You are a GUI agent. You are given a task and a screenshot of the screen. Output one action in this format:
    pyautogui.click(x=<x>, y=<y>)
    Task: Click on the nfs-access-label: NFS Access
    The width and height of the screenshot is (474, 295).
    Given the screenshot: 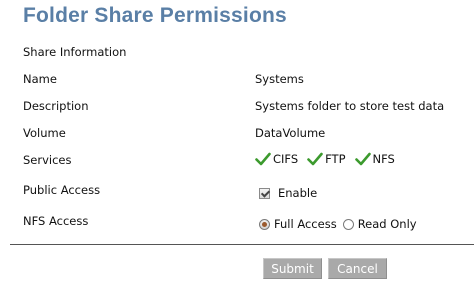 What is the action you would take?
    pyautogui.click(x=56, y=221)
    